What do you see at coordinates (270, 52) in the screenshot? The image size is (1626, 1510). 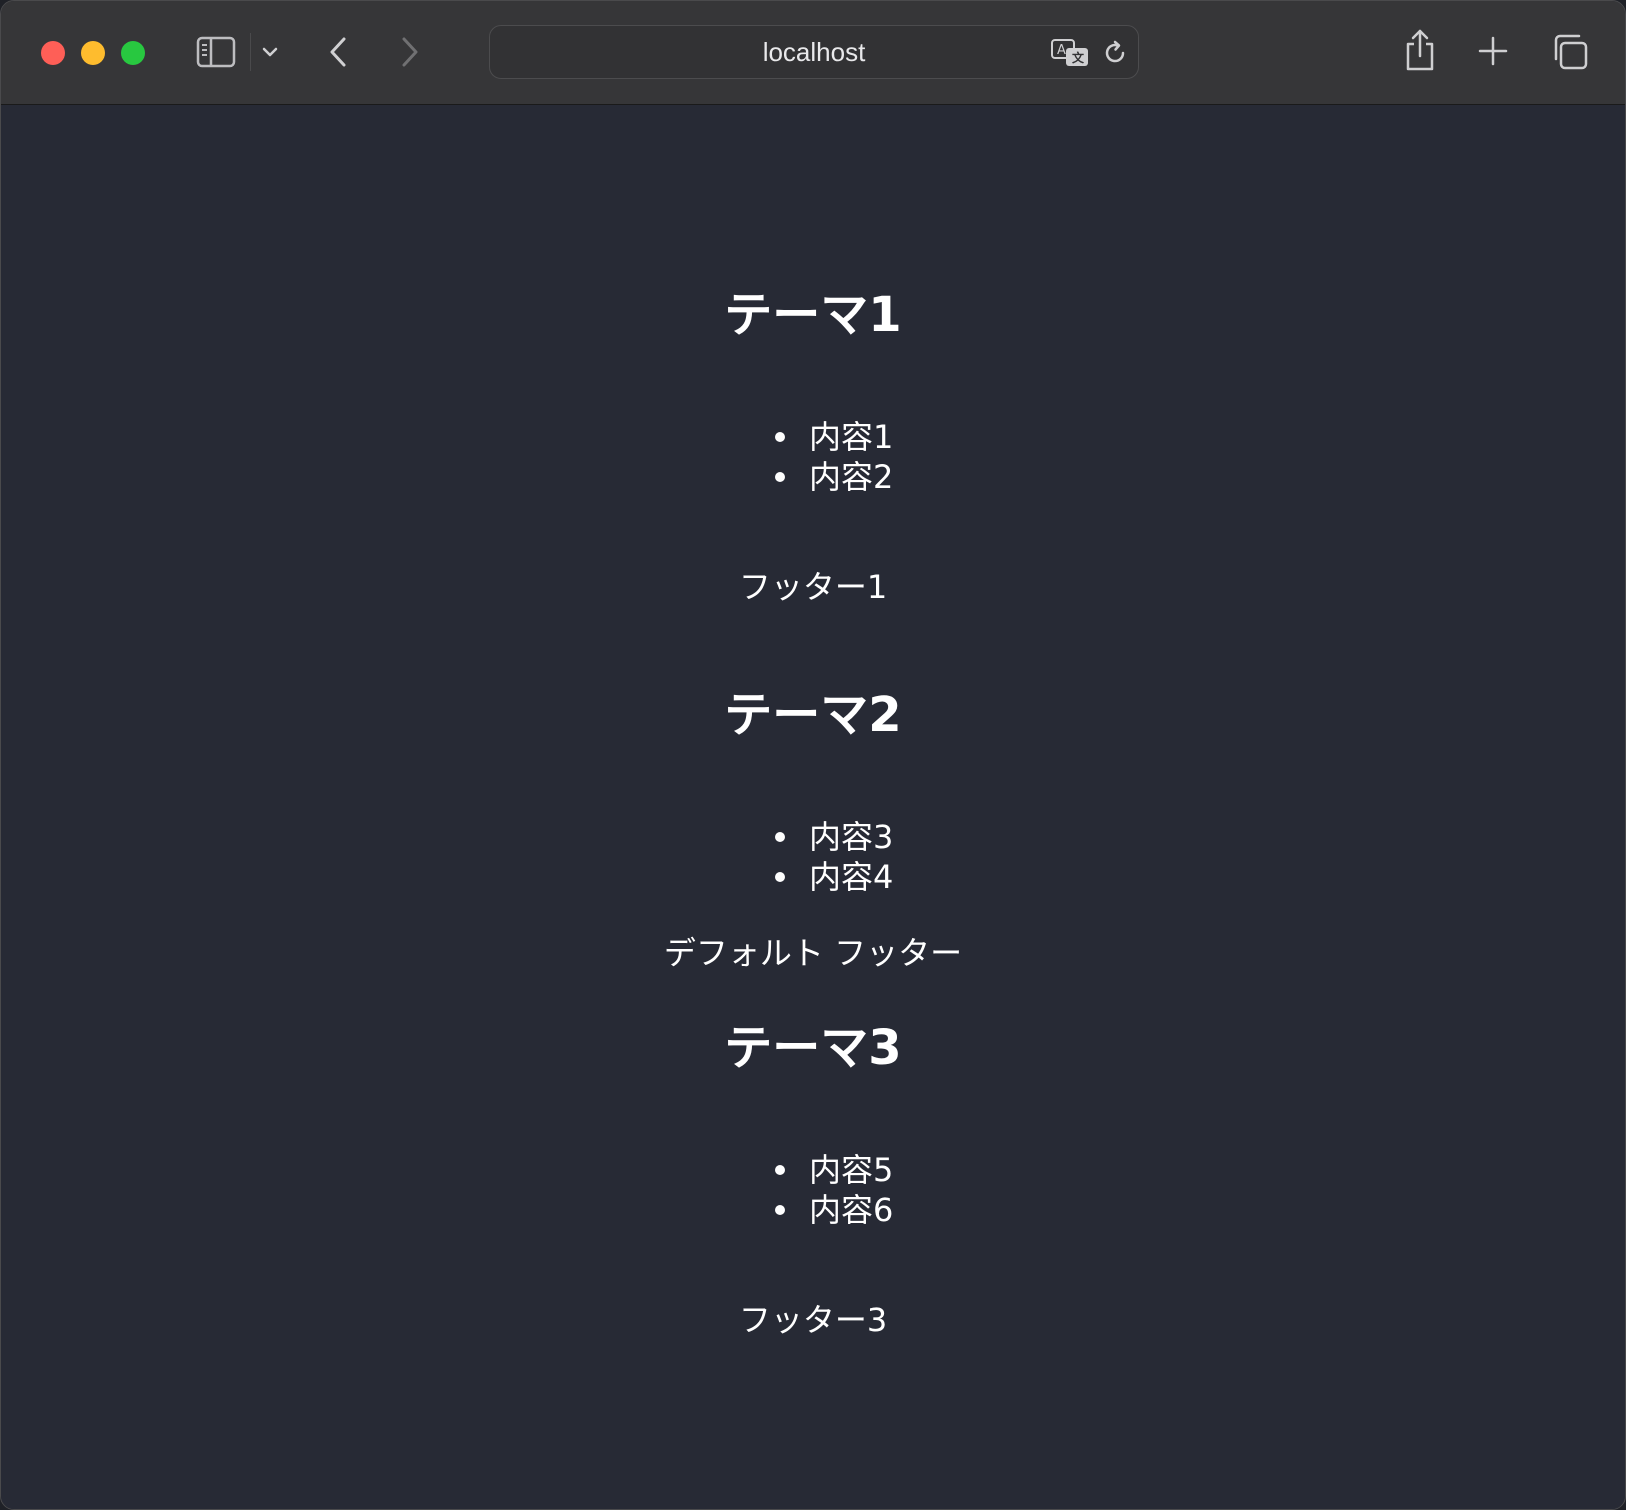 I see `chevron-down-icon` at bounding box center [270, 52].